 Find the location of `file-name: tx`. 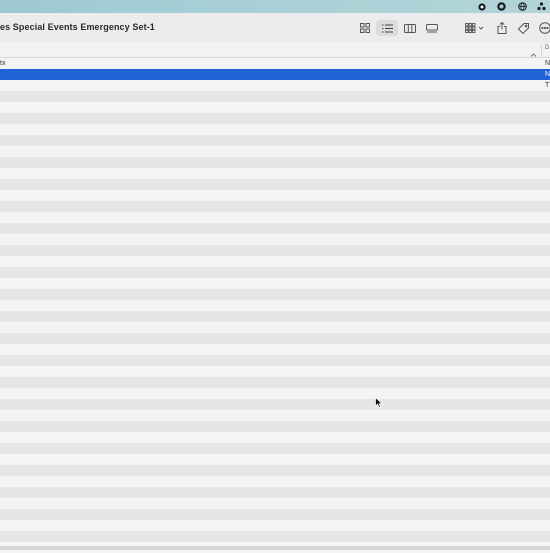

file-name: tx is located at coordinates (3, 63).